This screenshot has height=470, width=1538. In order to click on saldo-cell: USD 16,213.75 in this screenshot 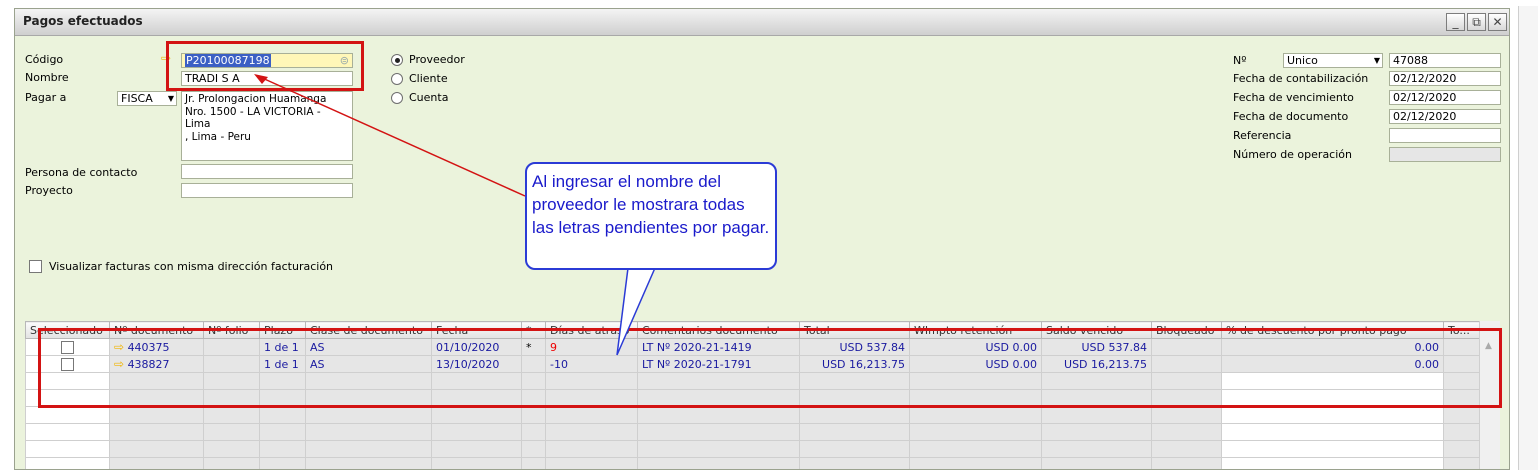, I will do `click(1096, 364)`.